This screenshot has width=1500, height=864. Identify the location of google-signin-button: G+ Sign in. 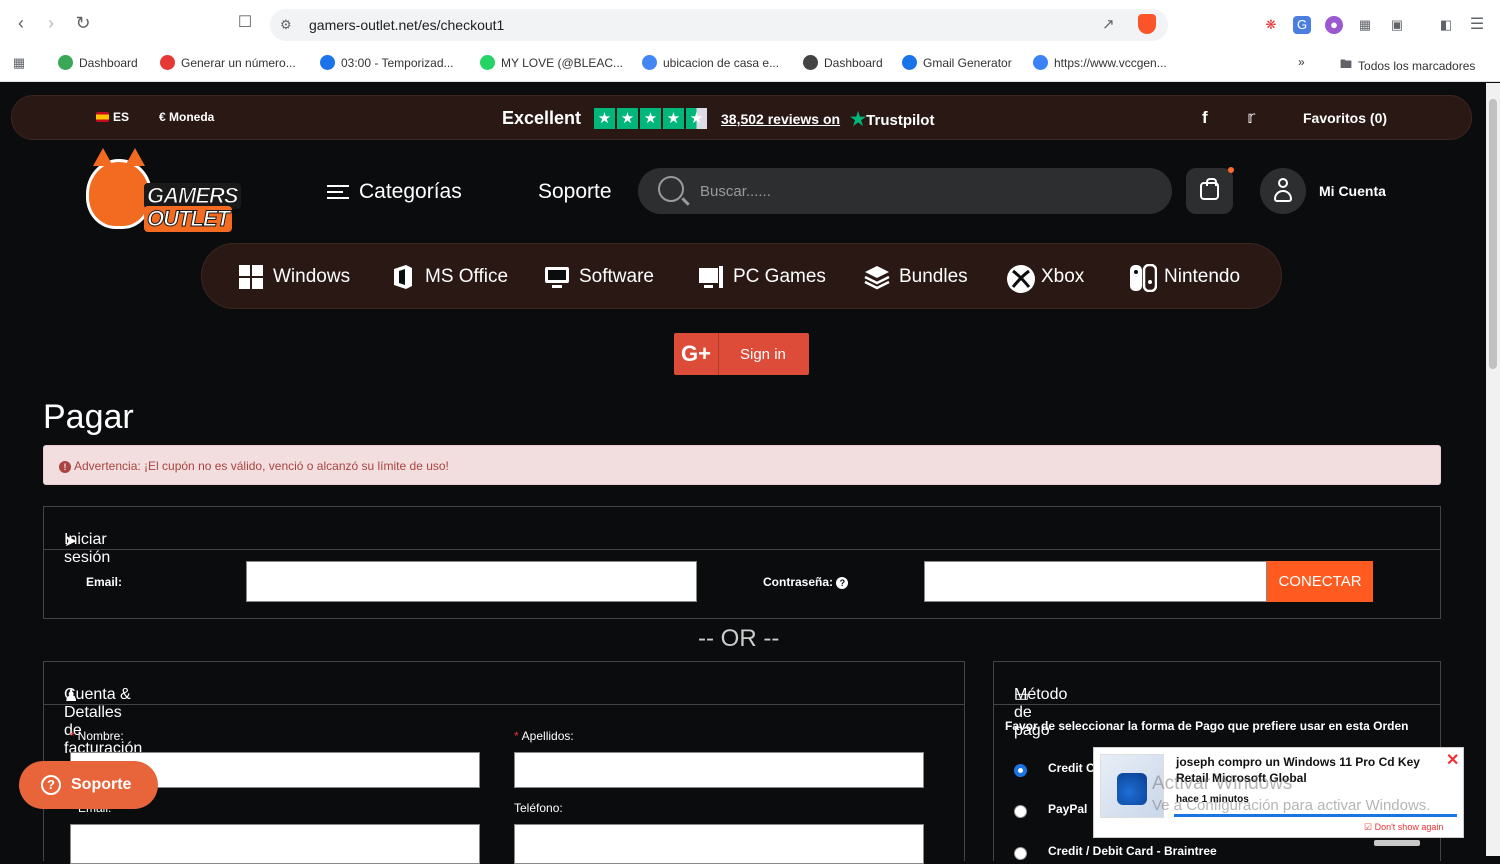
(741, 354).